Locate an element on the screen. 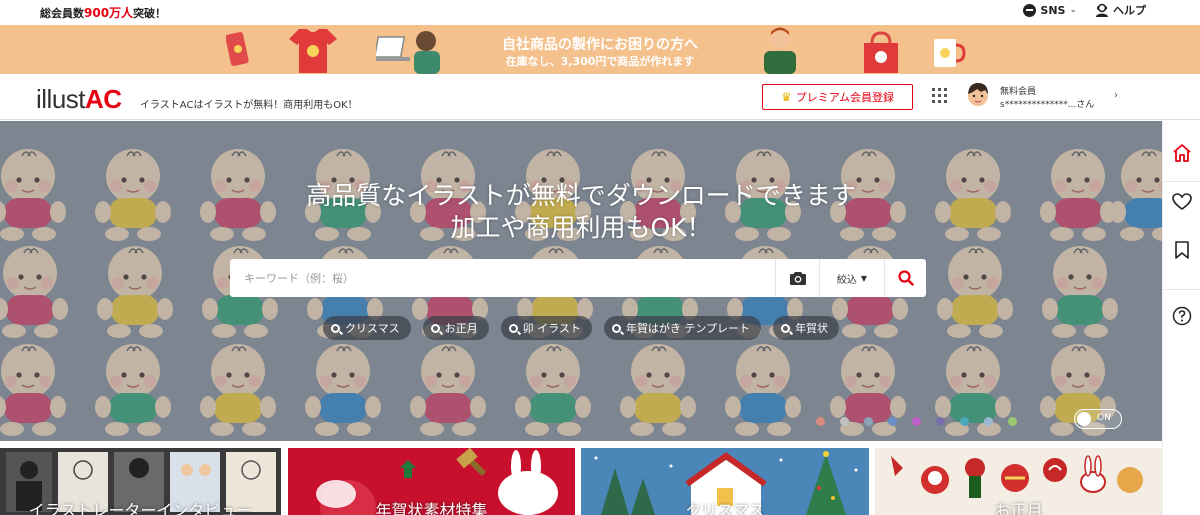  toggle-knob is located at coordinates (1084, 419).